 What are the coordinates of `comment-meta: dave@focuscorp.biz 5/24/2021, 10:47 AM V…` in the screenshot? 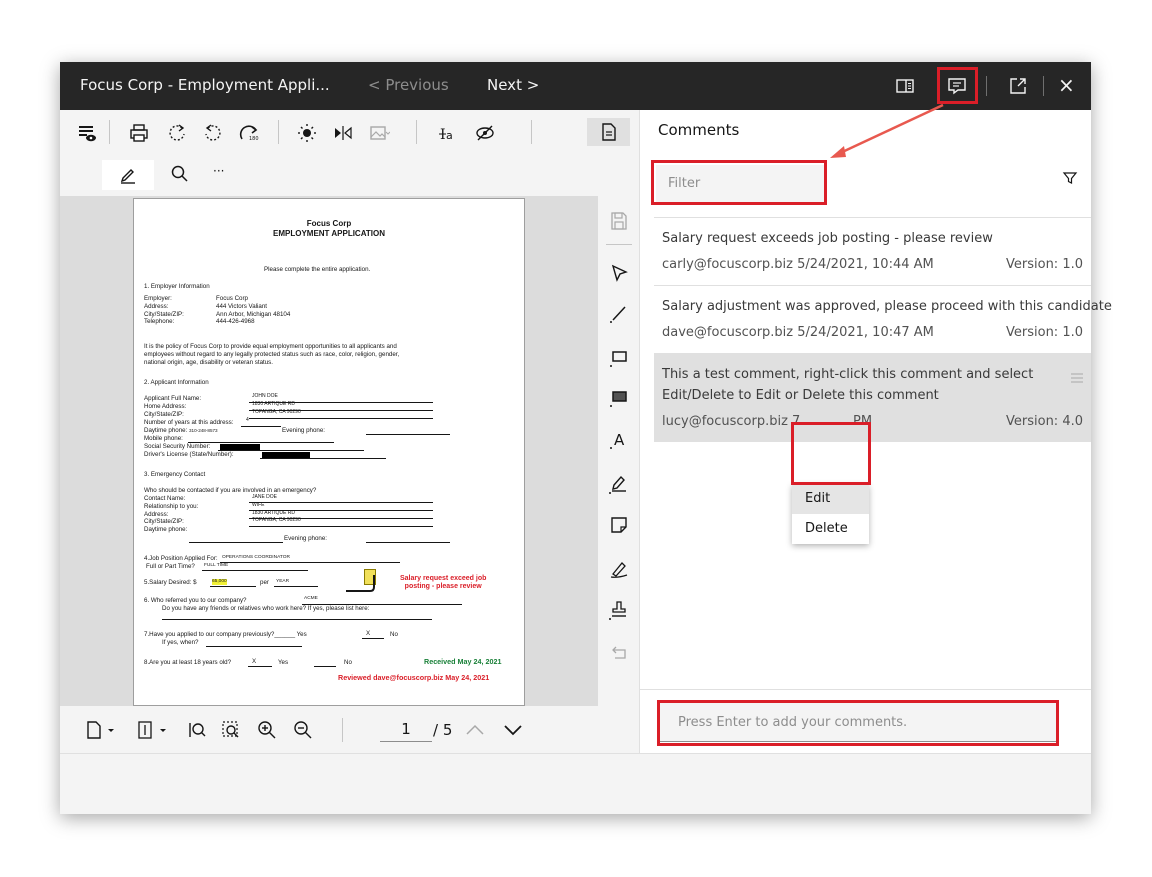 It's located at (872, 334).